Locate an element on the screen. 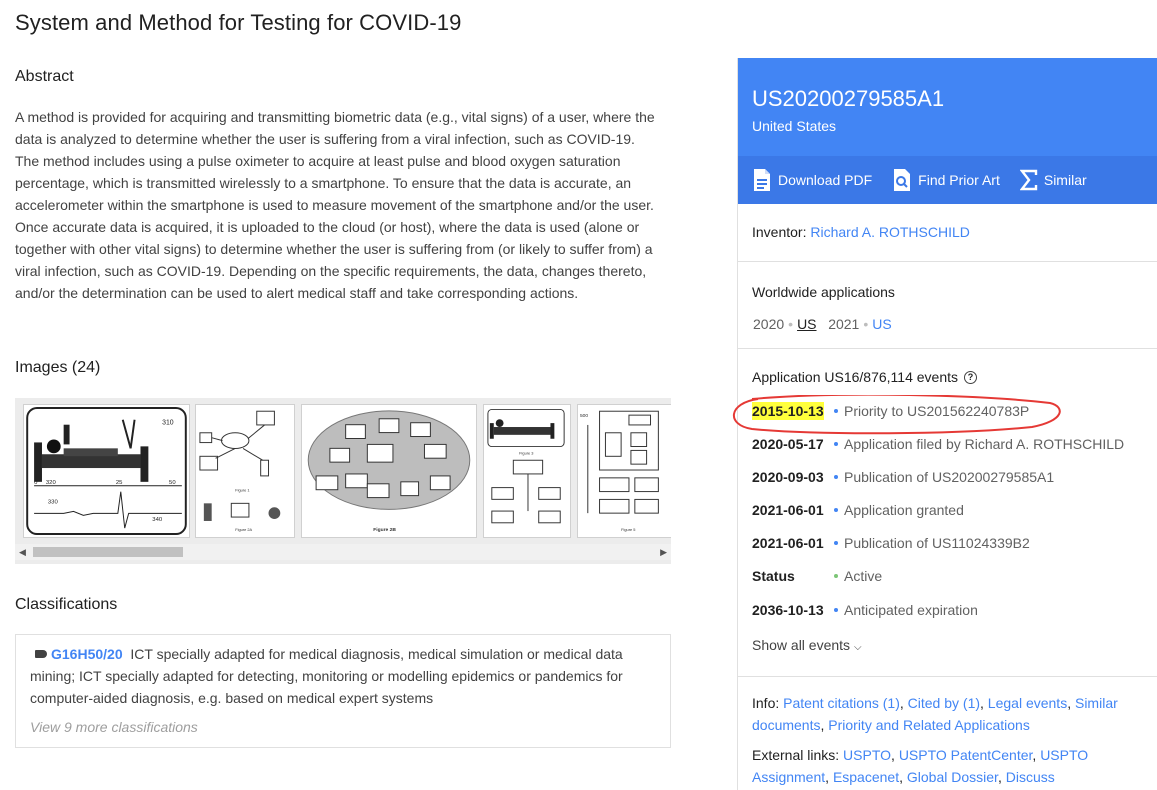 The height and width of the screenshot is (790, 1157). view-more-classifications-link: View 9 more classifications is located at coordinates (343, 727).